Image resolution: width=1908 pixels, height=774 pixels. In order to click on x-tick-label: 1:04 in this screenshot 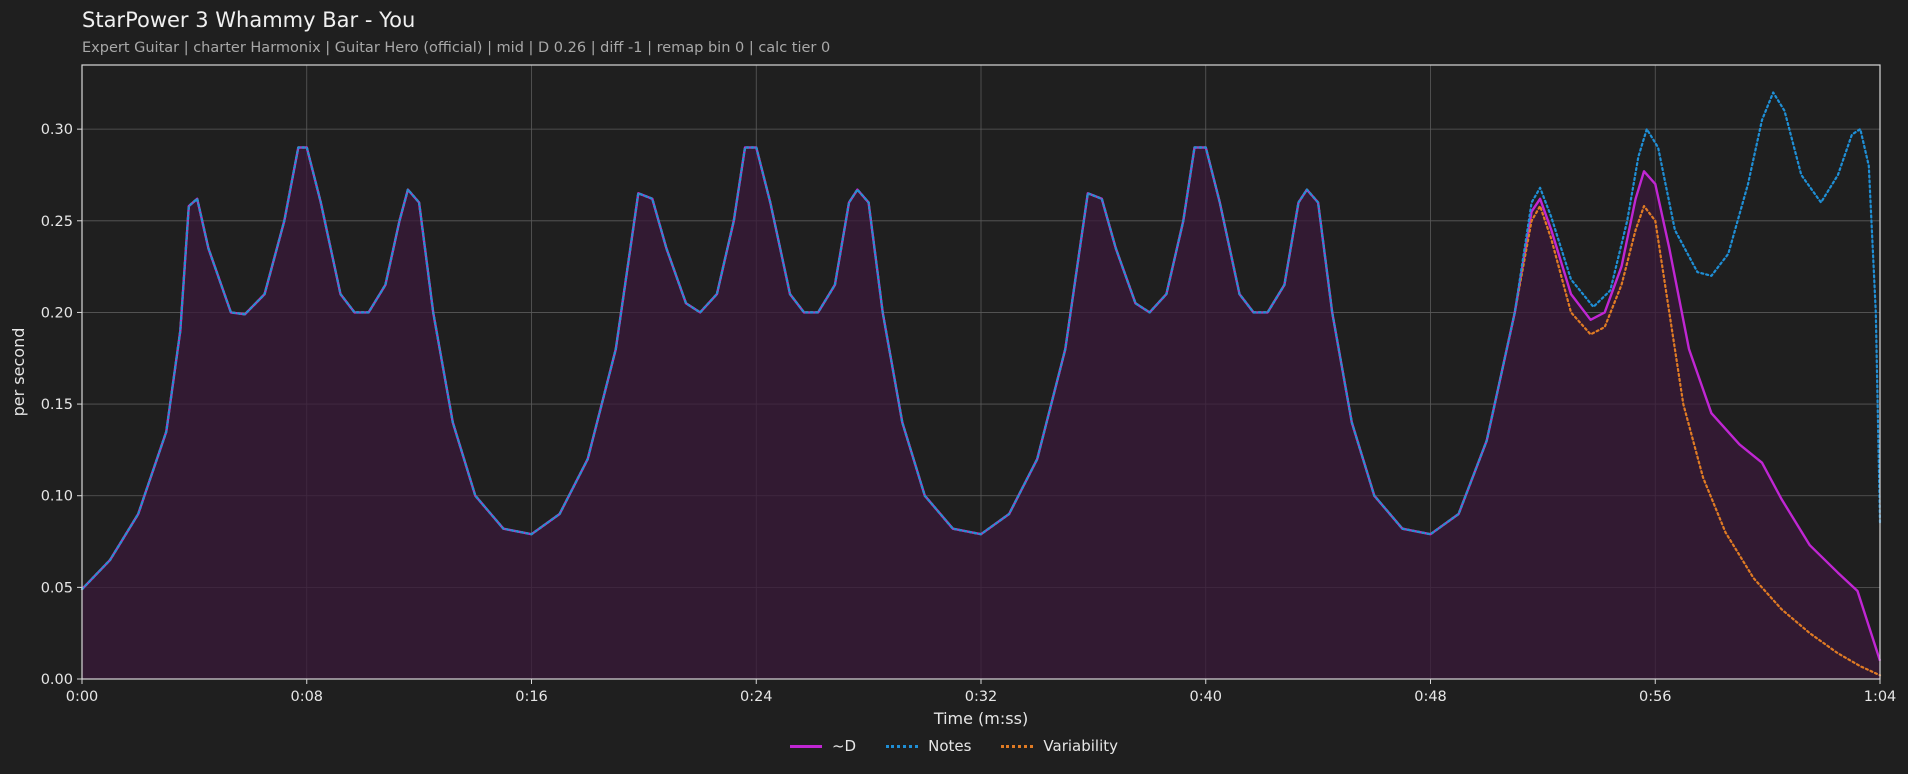, I will do `click(1880, 697)`.